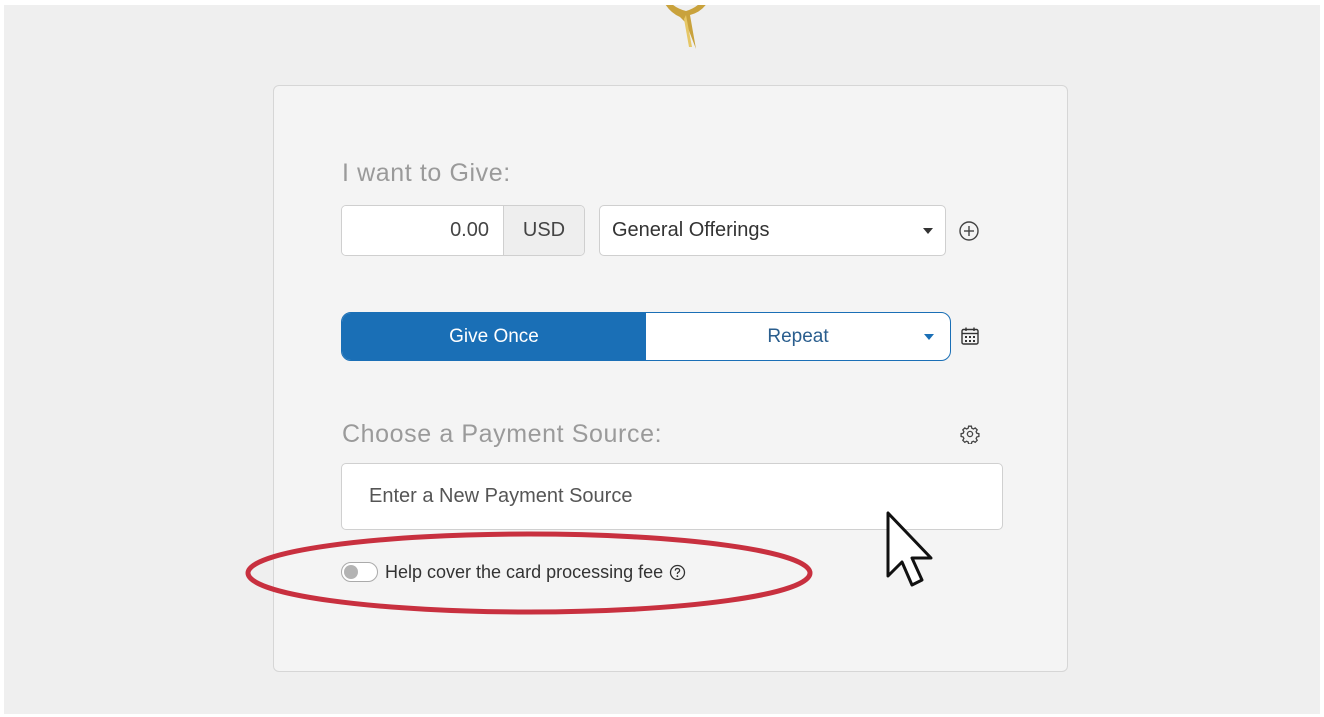  I want to click on frequency-toggle: Give Once Repeat, so click(646, 336).